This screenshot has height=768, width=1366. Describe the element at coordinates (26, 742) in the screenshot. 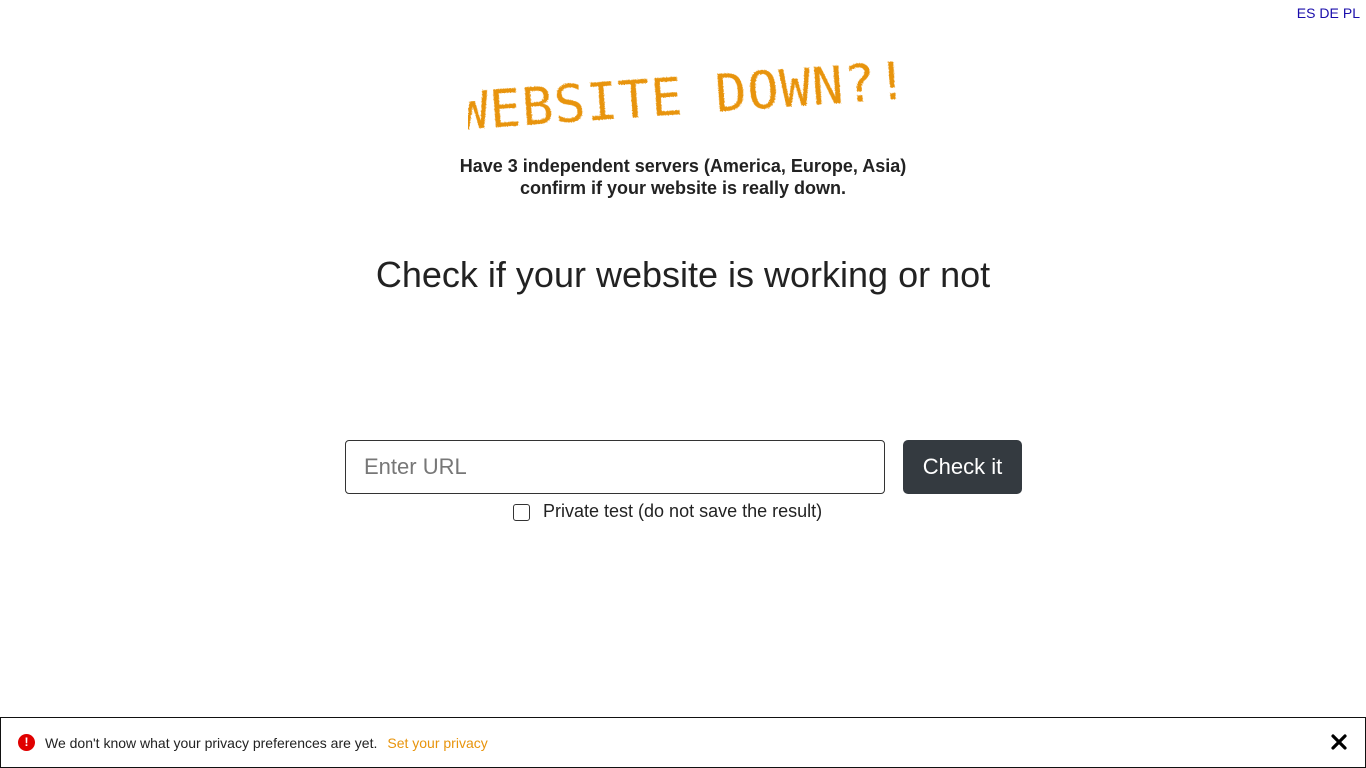

I see `exclamation-circle-icon: !` at that location.